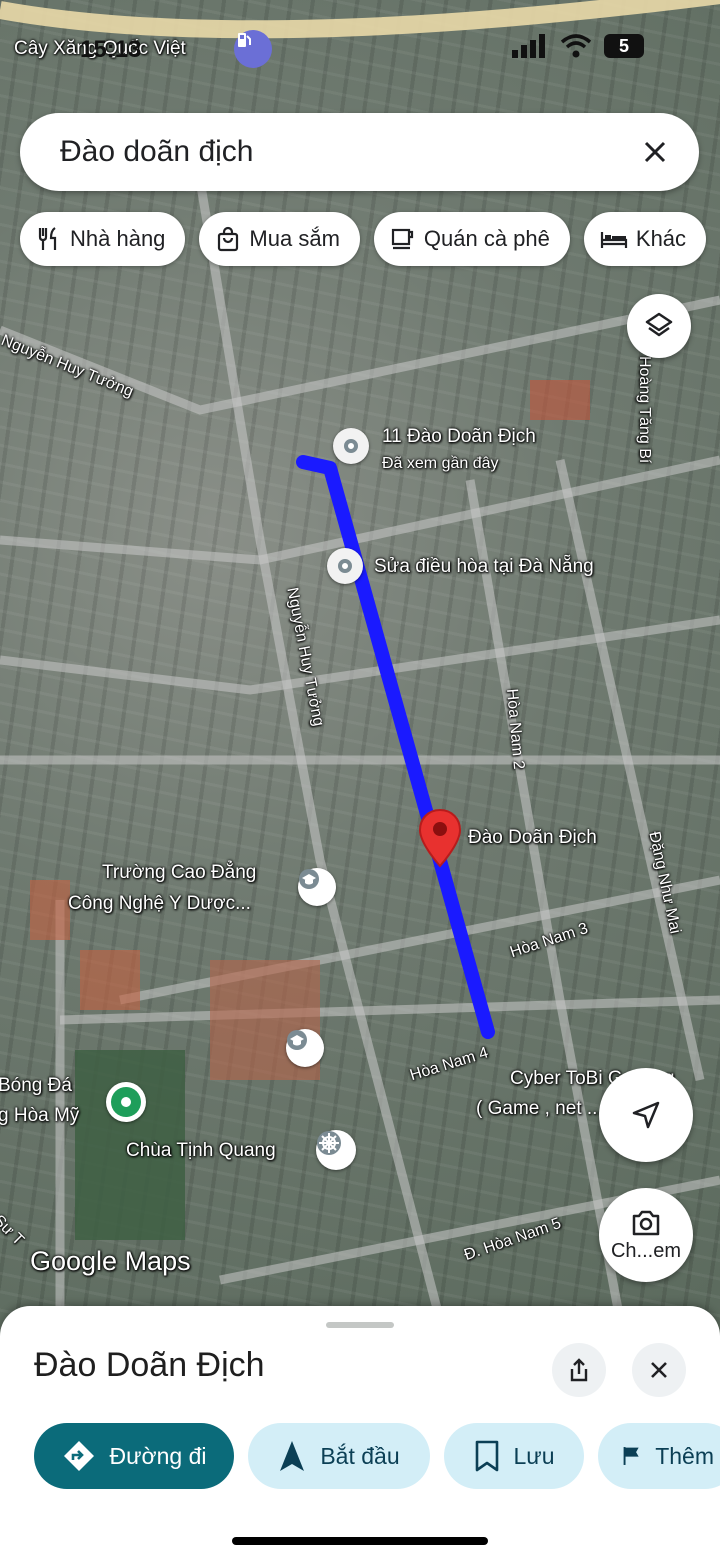  I want to click on save-button: Lưu, so click(514, 1456).